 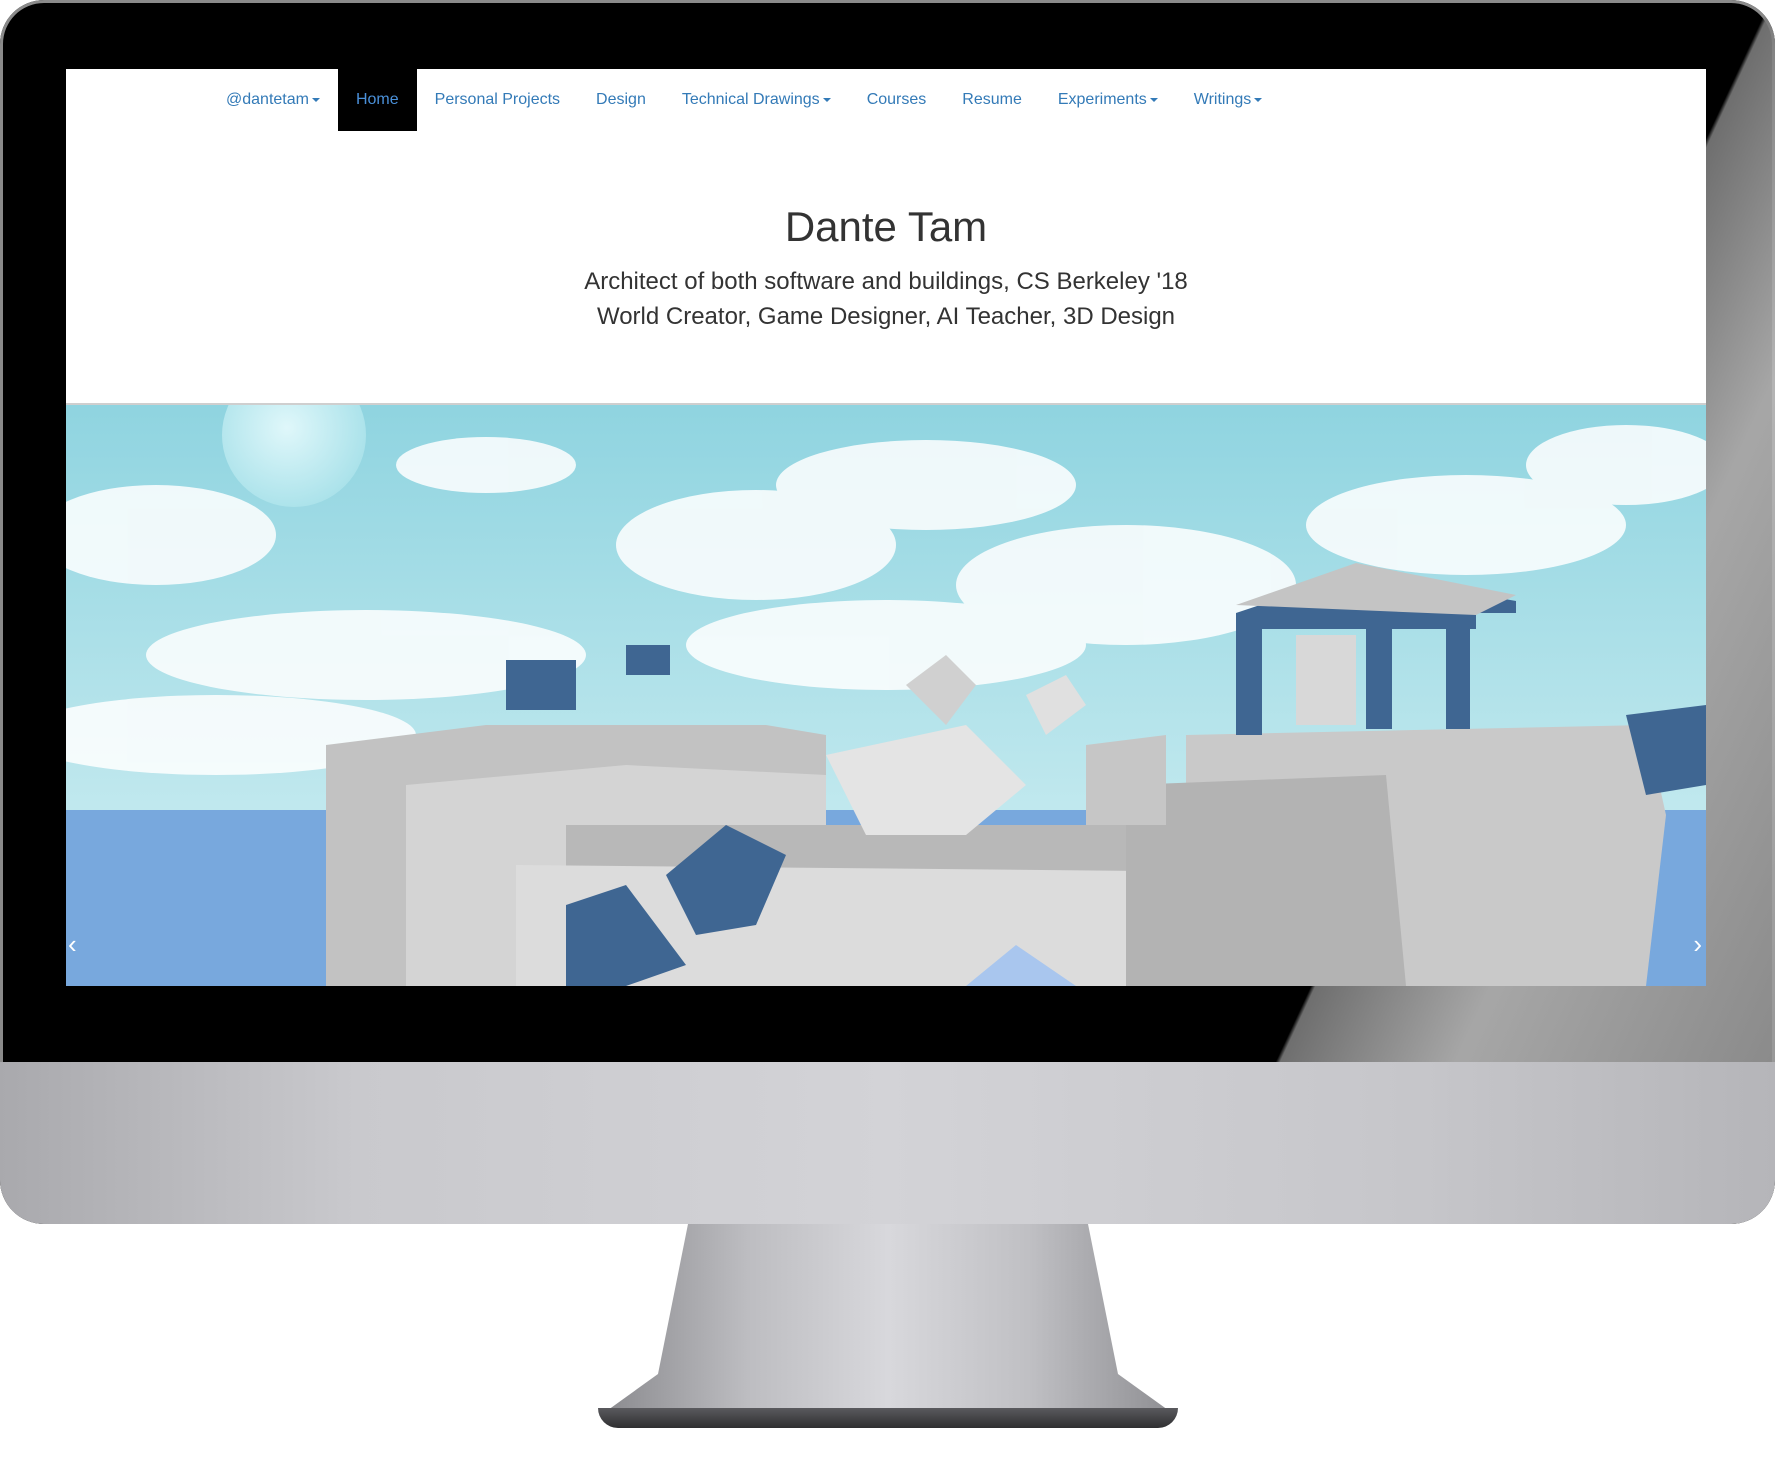 I want to click on monitor-stand-base, so click(x=888, y=1418).